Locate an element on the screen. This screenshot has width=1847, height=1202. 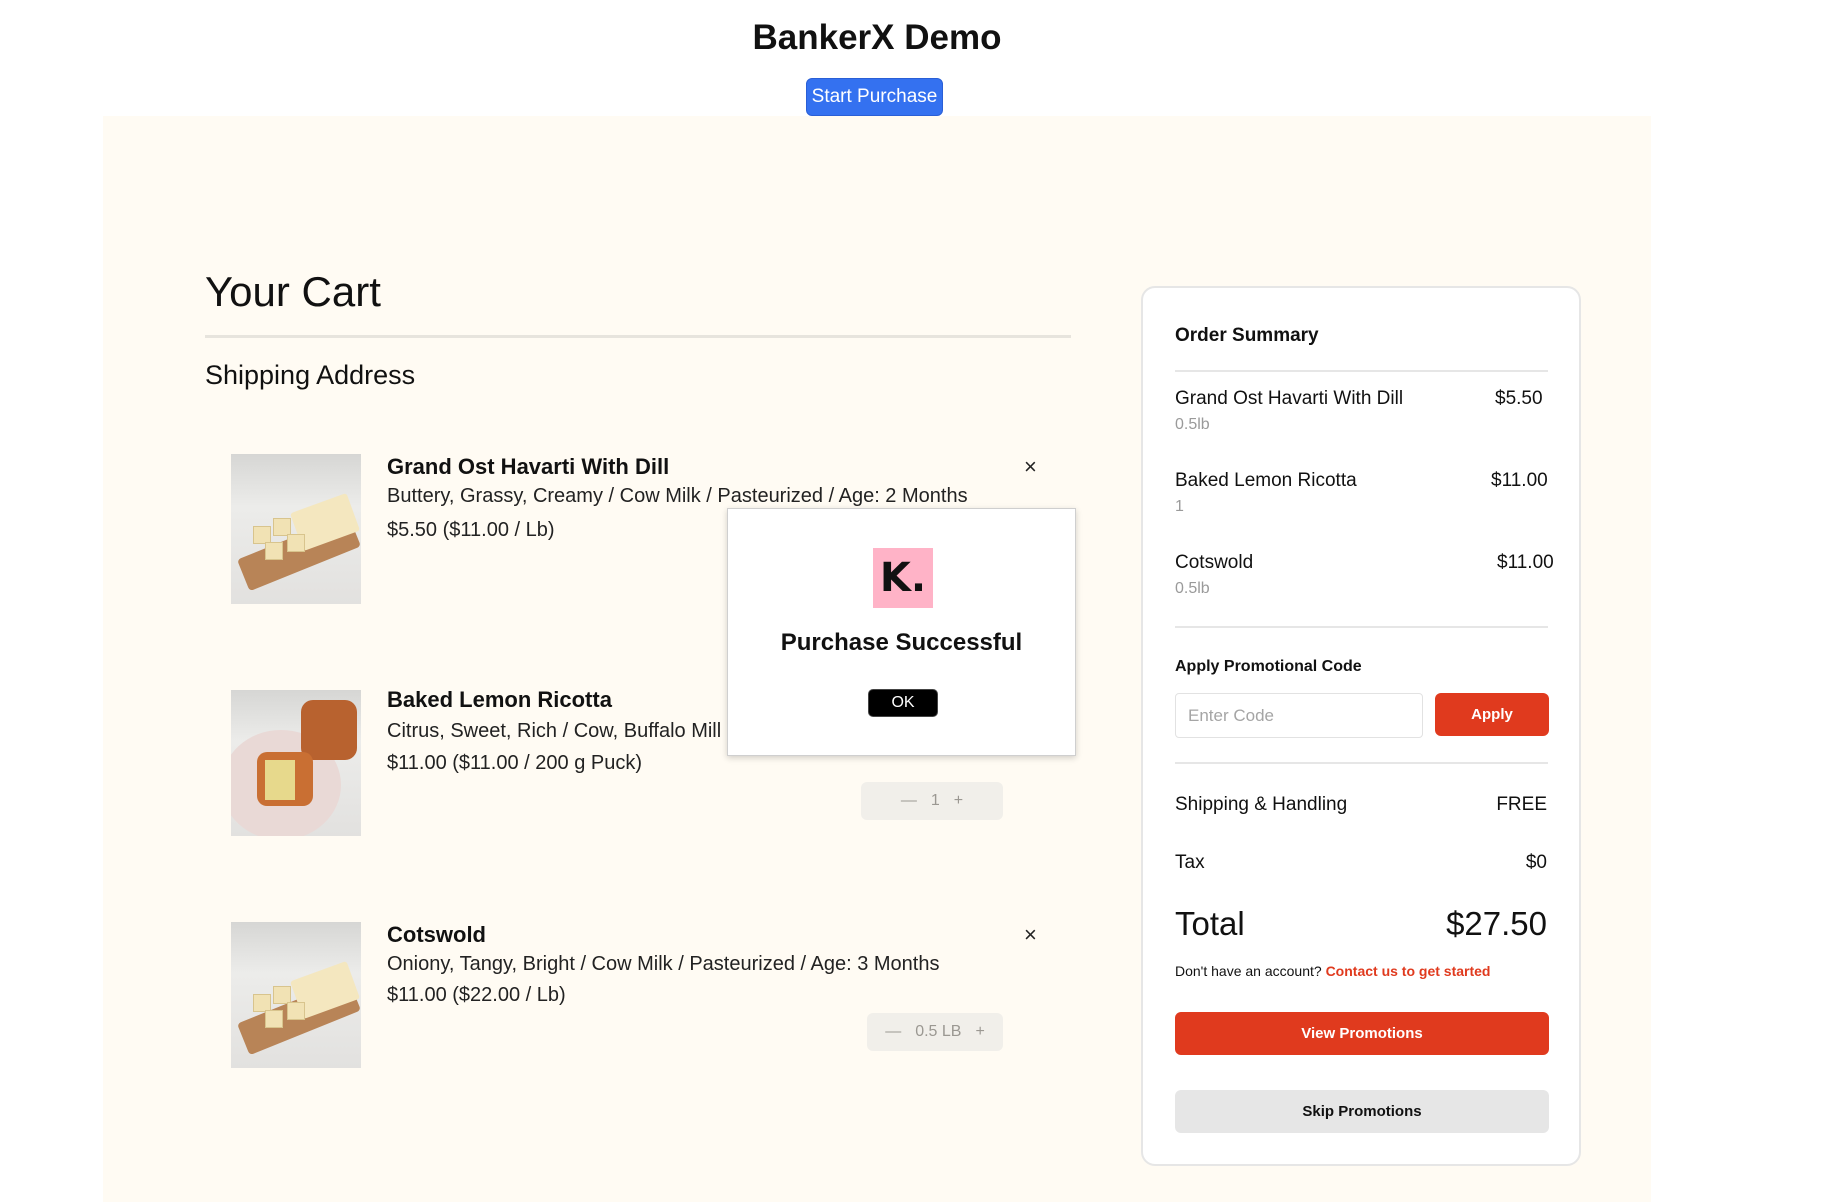
product-image-cotswold is located at coordinates (296, 995).